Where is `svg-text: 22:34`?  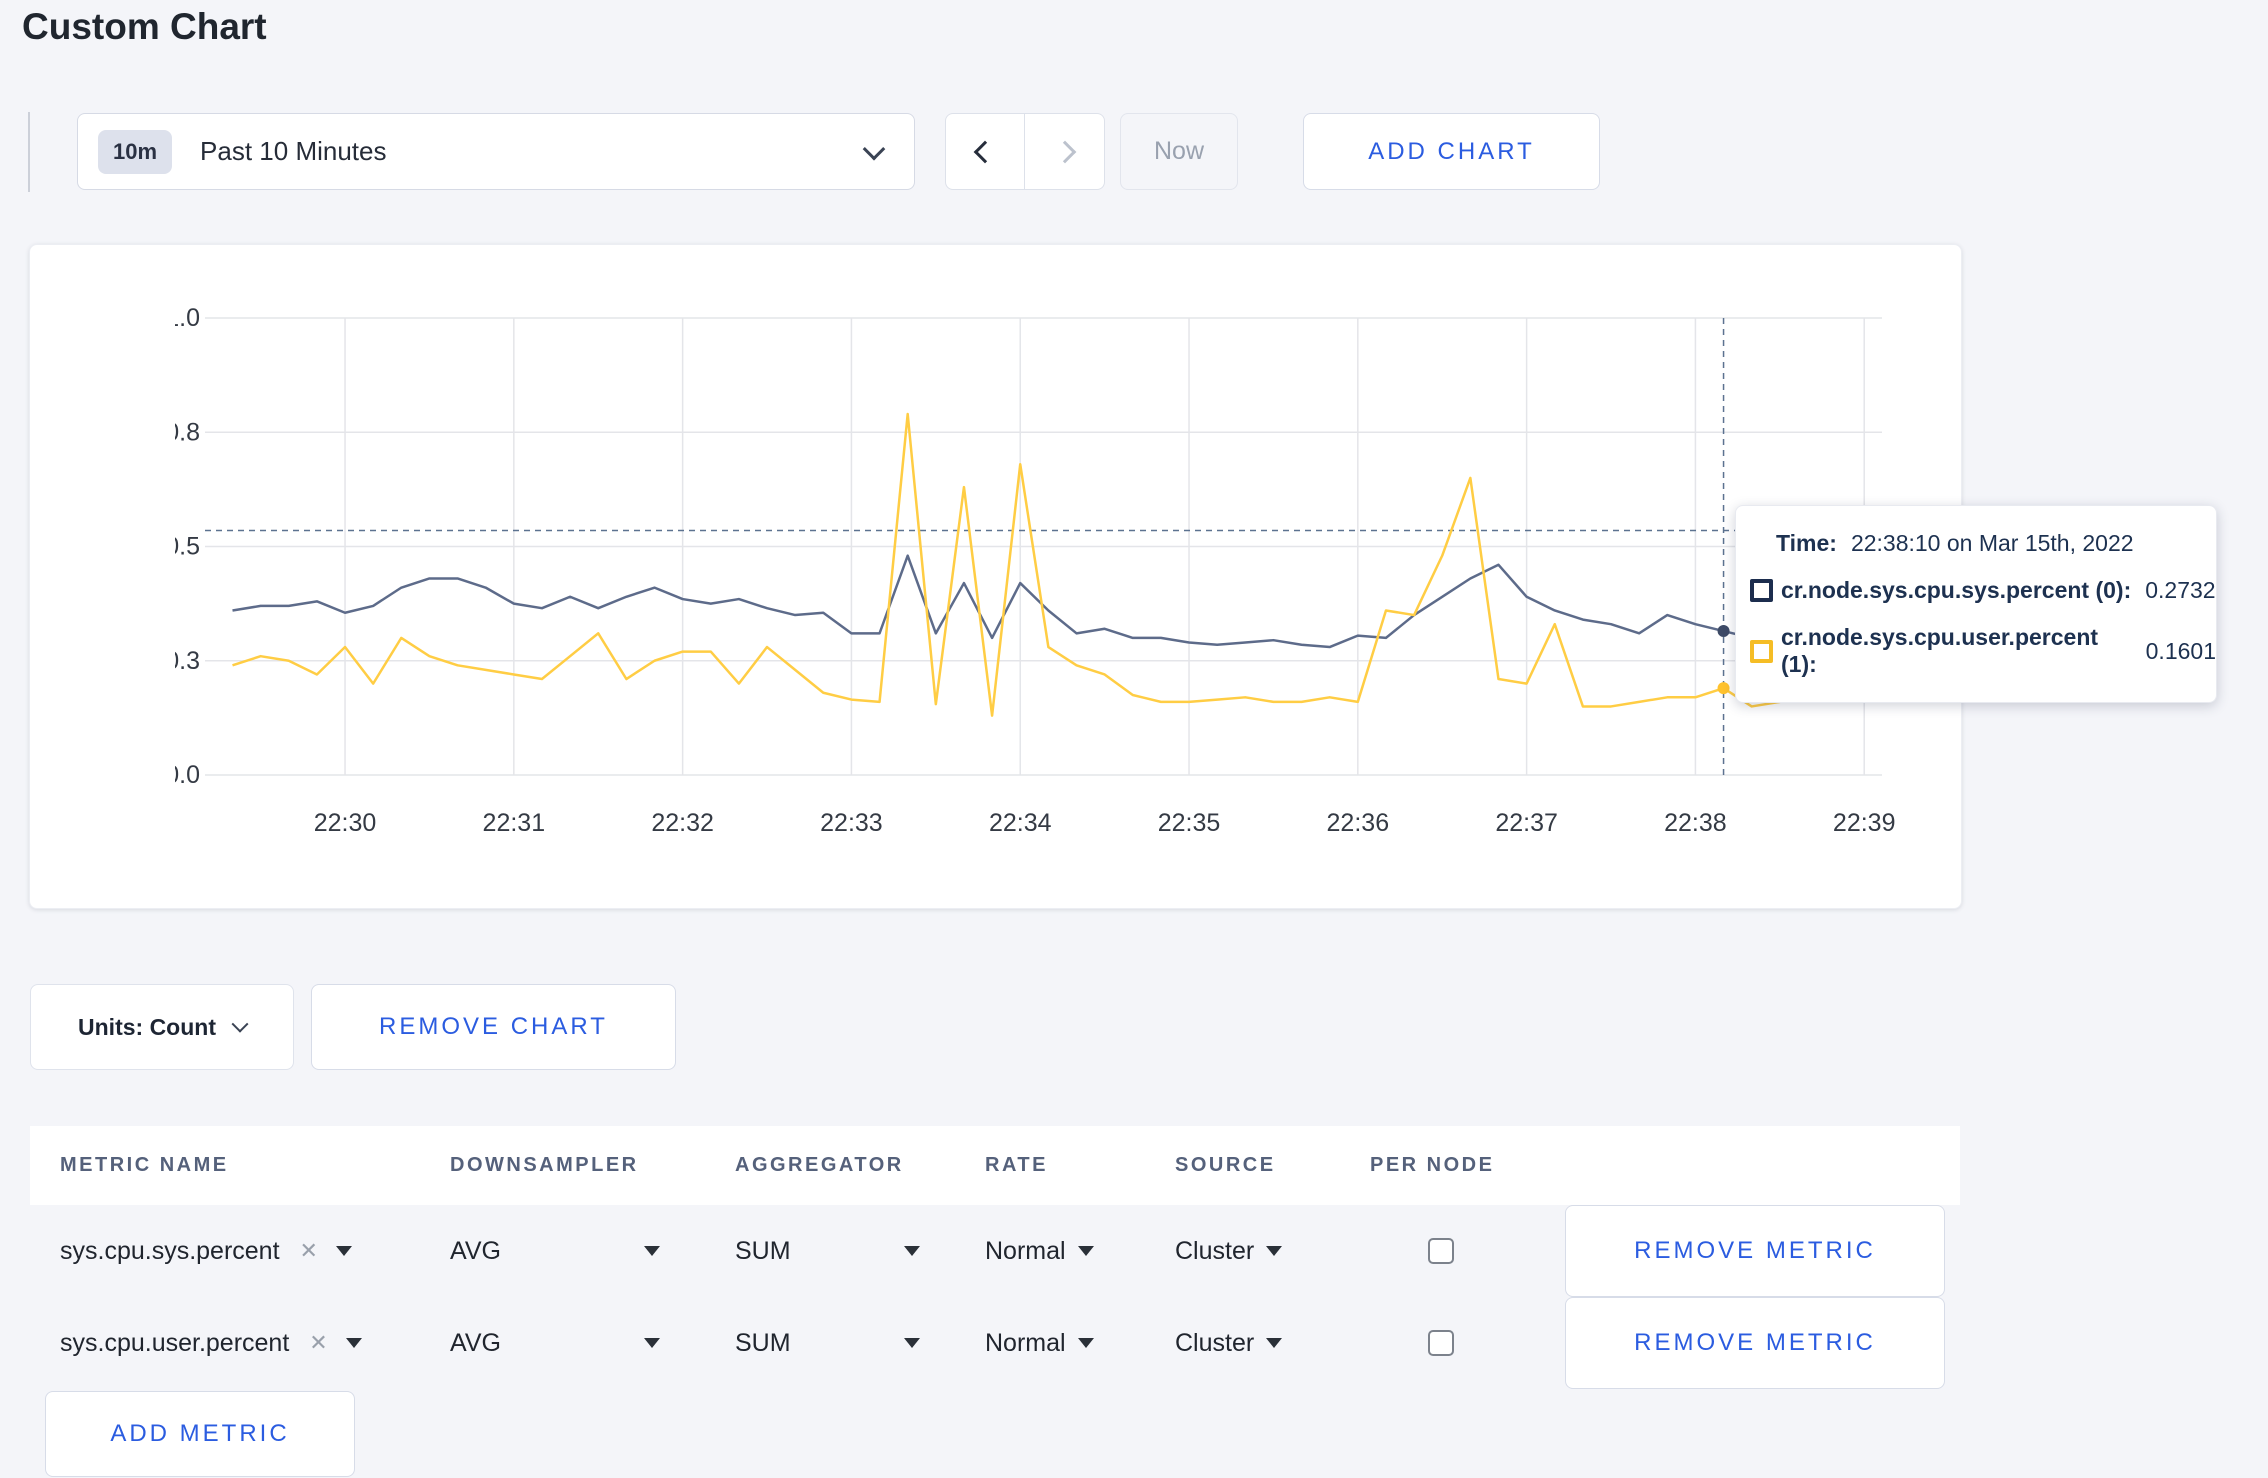
svg-text: 22:34 is located at coordinates (1020, 823).